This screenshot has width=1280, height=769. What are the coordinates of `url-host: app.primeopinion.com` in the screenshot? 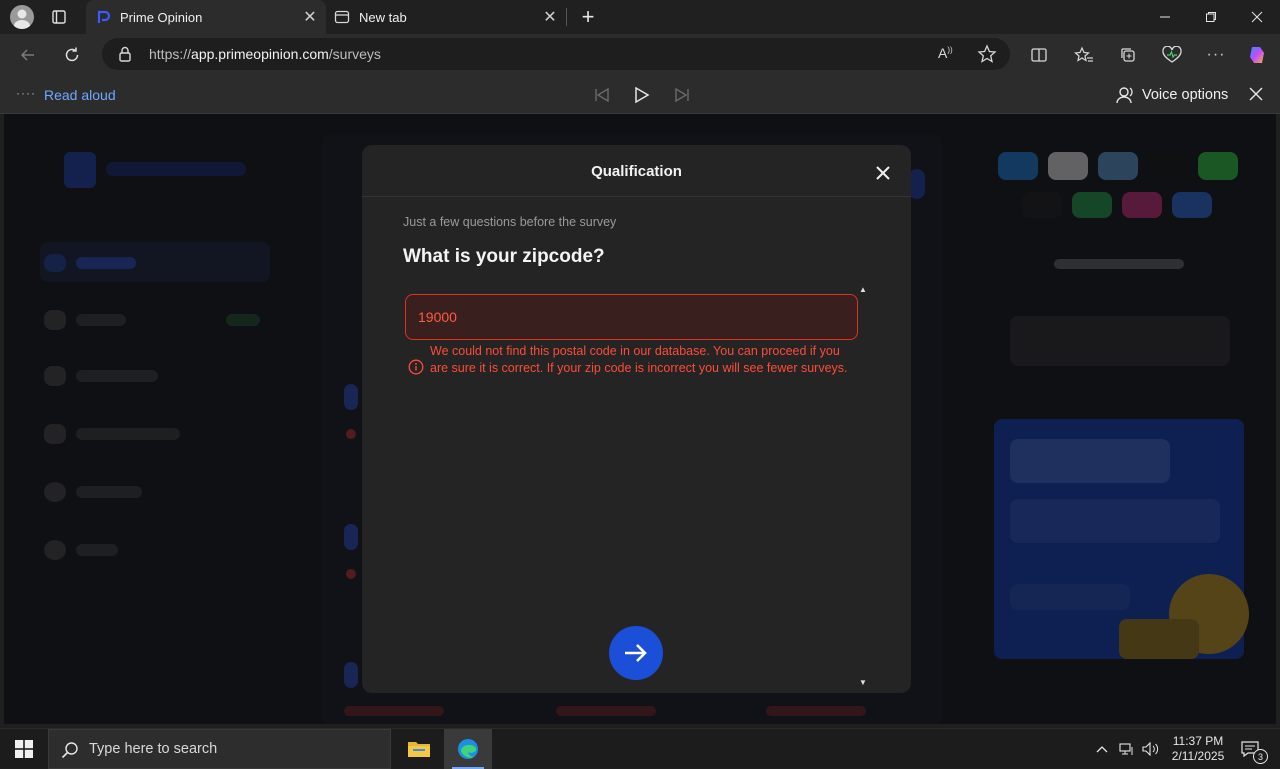 It's located at (260, 54).